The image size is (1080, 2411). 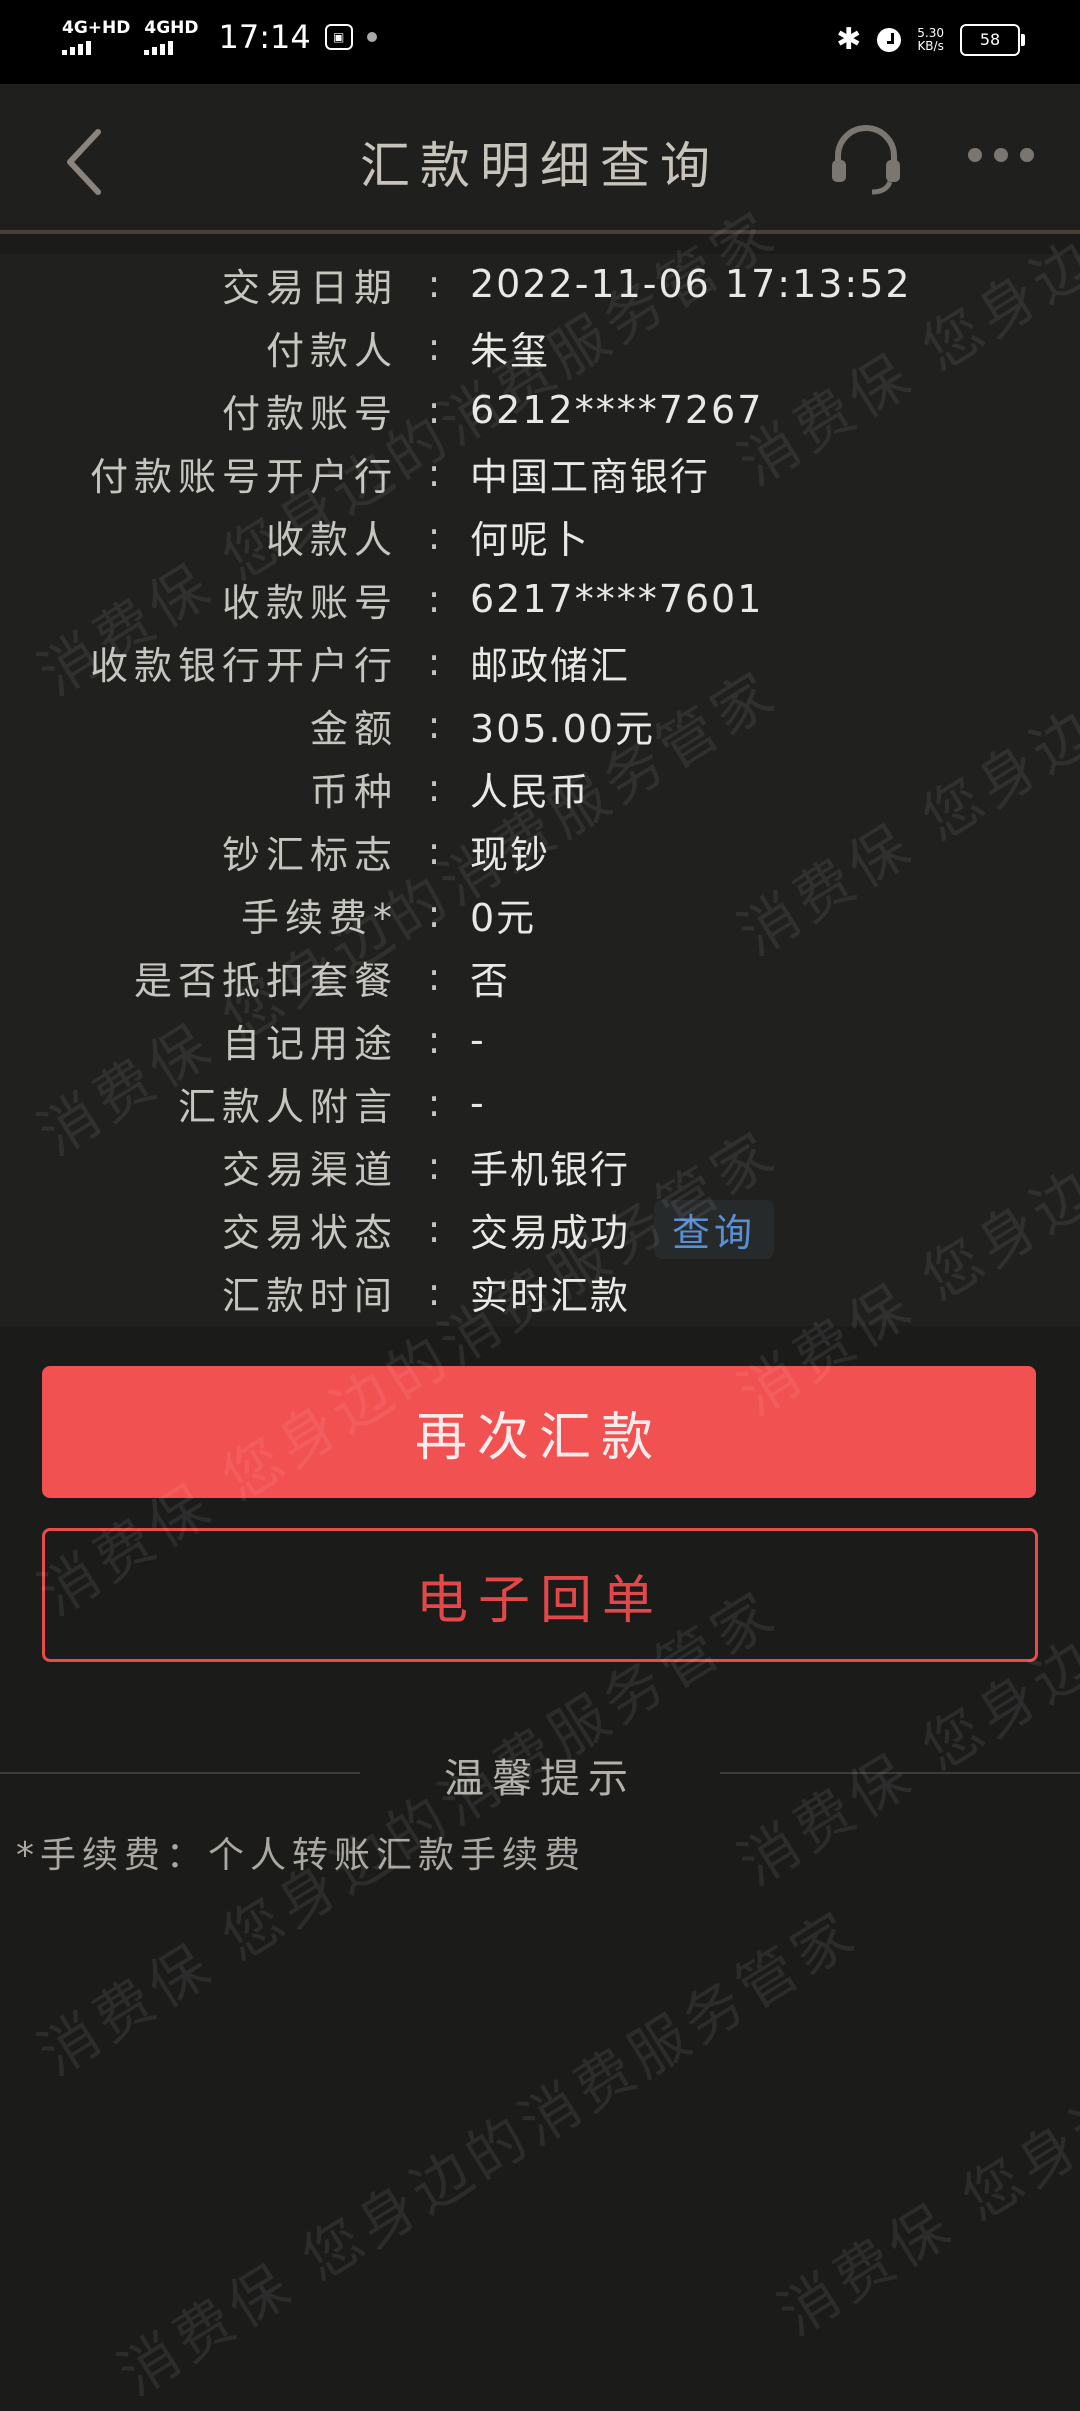 I want to click on detail-label: 收款银行开户行, so click(x=243, y=665).